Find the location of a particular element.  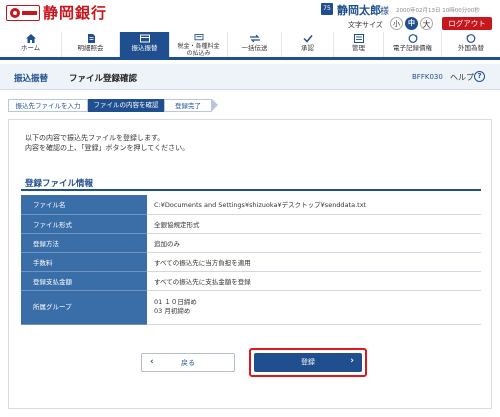

row-label-file-name: ファイル名 is located at coordinates (84, 205).